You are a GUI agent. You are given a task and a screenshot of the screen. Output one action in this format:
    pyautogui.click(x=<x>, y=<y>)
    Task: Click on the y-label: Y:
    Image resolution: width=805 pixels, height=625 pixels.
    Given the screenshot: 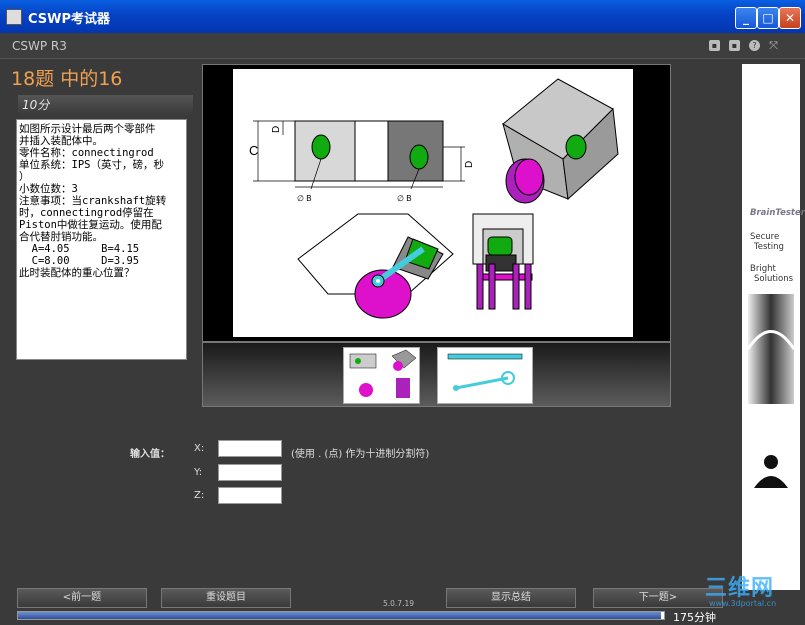 What is the action you would take?
    pyautogui.click(x=198, y=472)
    